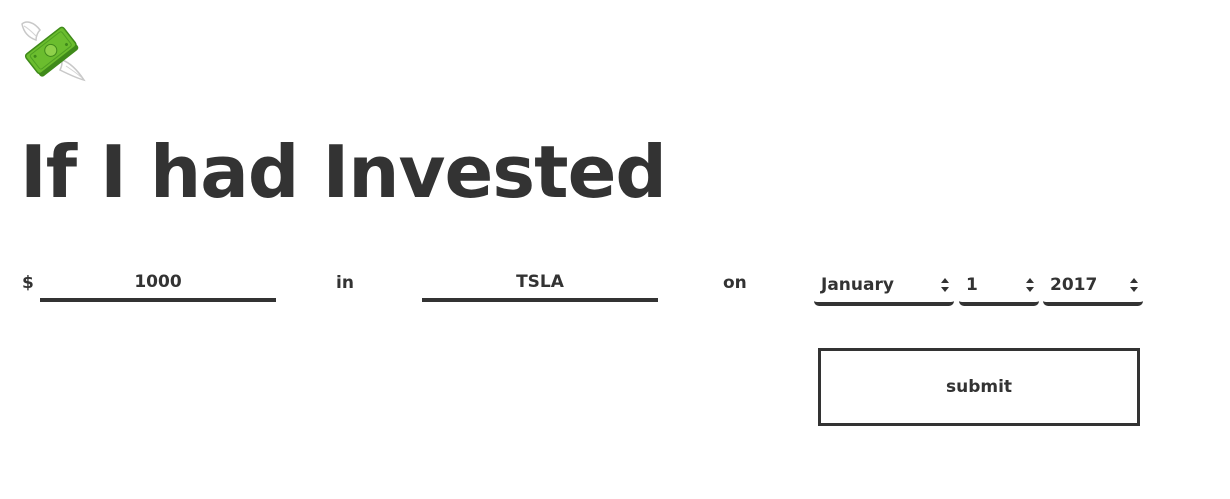 This screenshot has width=1230, height=499. I want to click on money-with-wings-icon, so click(53, 49).